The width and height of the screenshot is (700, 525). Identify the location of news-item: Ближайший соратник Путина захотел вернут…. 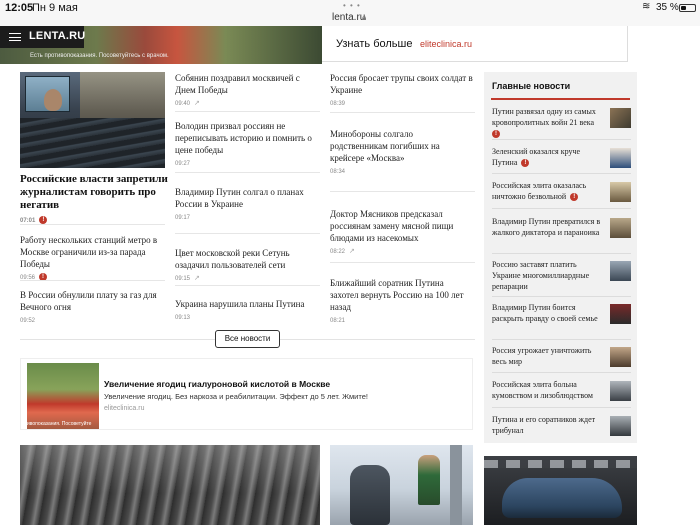
(400, 302).